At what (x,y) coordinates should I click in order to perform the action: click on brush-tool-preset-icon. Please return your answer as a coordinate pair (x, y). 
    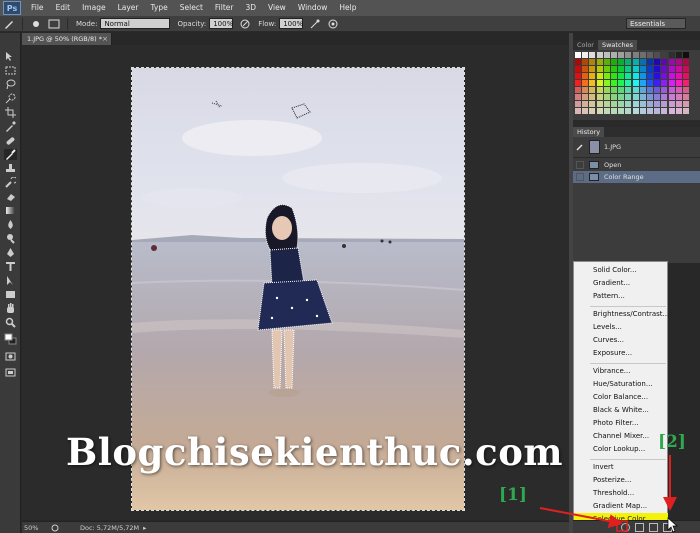
    Looking at the image, I should click on (9, 24).